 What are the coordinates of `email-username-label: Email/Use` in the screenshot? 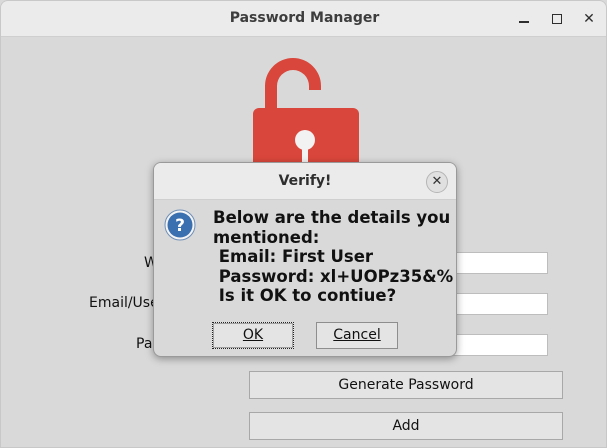 It's located at (124, 303).